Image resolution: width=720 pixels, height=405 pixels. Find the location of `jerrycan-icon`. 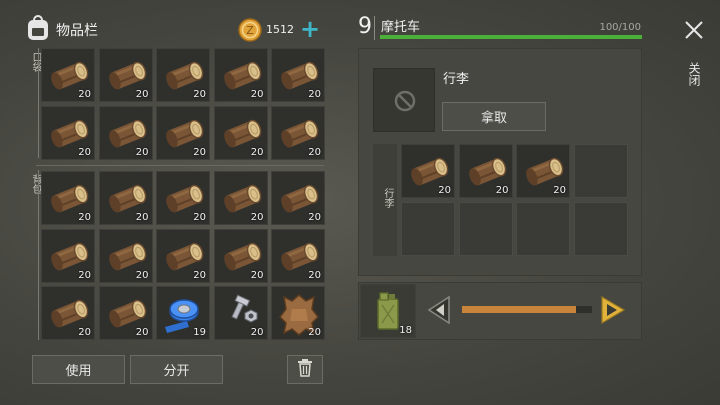

jerrycan-icon is located at coordinates (388, 313).